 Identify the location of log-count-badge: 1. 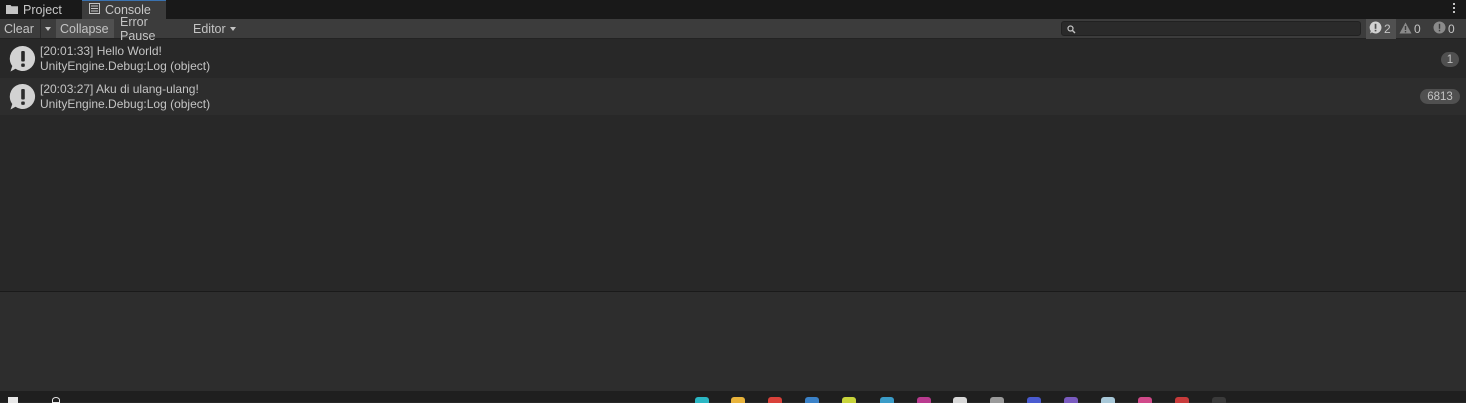
(1450, 59).